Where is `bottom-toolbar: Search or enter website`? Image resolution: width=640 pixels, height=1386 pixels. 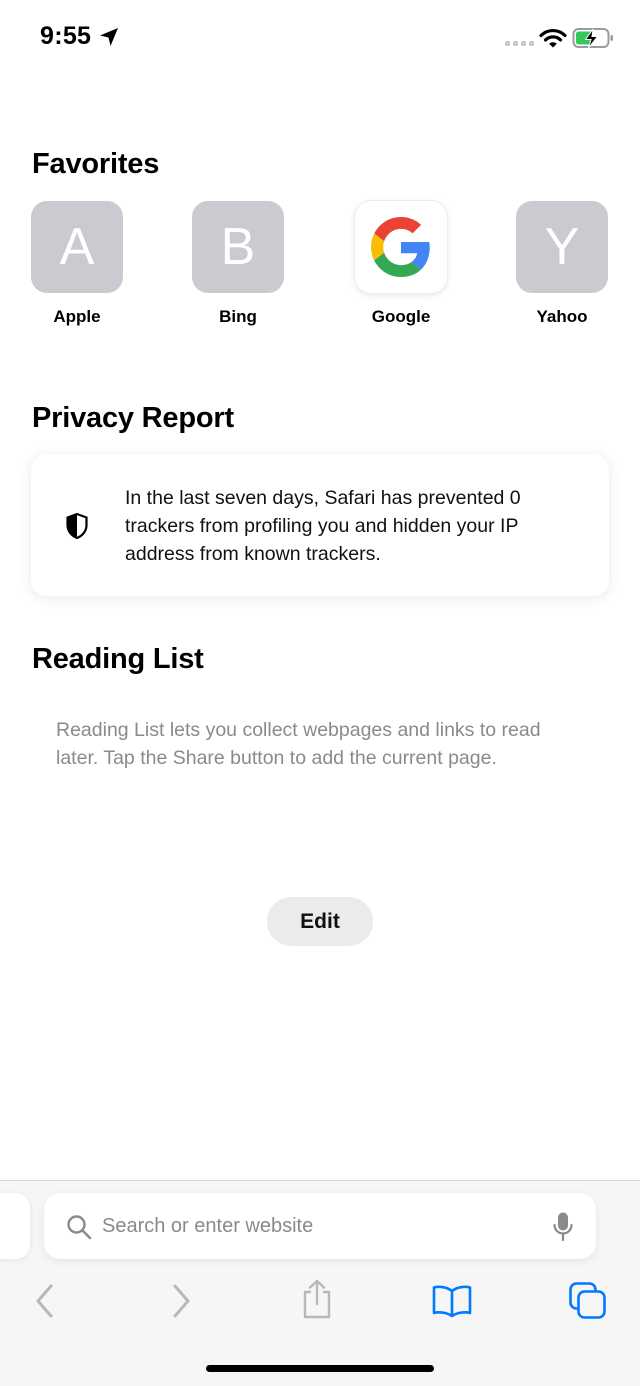
bottom-toolbar: Search or enter website is located at coordinates (320, 1283).